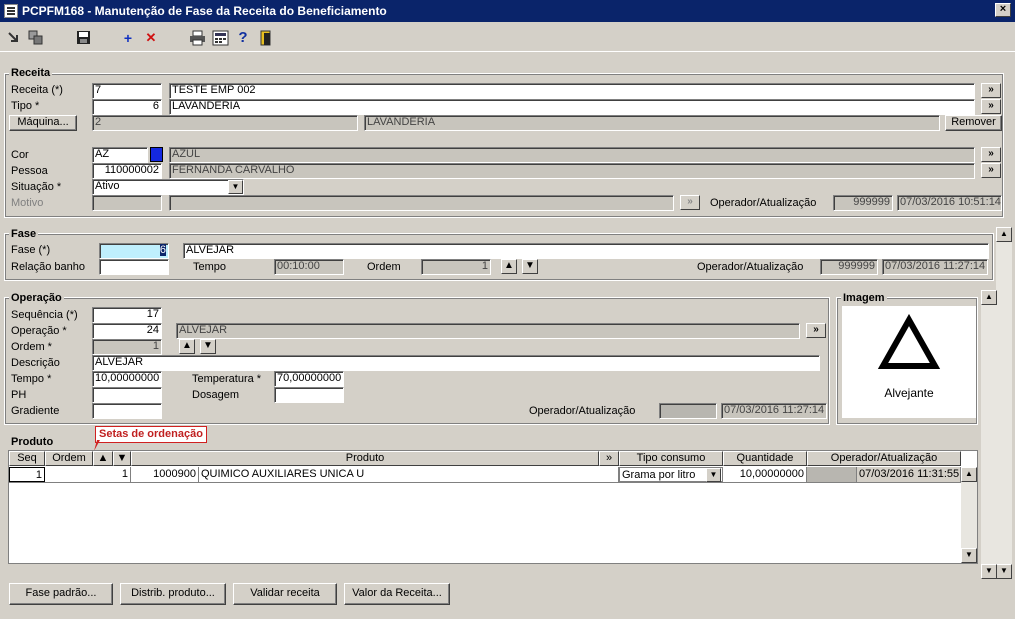 The width and height of the screenshot is (1015, 619). I want to click on fase-desc-input: ALVEJAR, so click(586, 251).